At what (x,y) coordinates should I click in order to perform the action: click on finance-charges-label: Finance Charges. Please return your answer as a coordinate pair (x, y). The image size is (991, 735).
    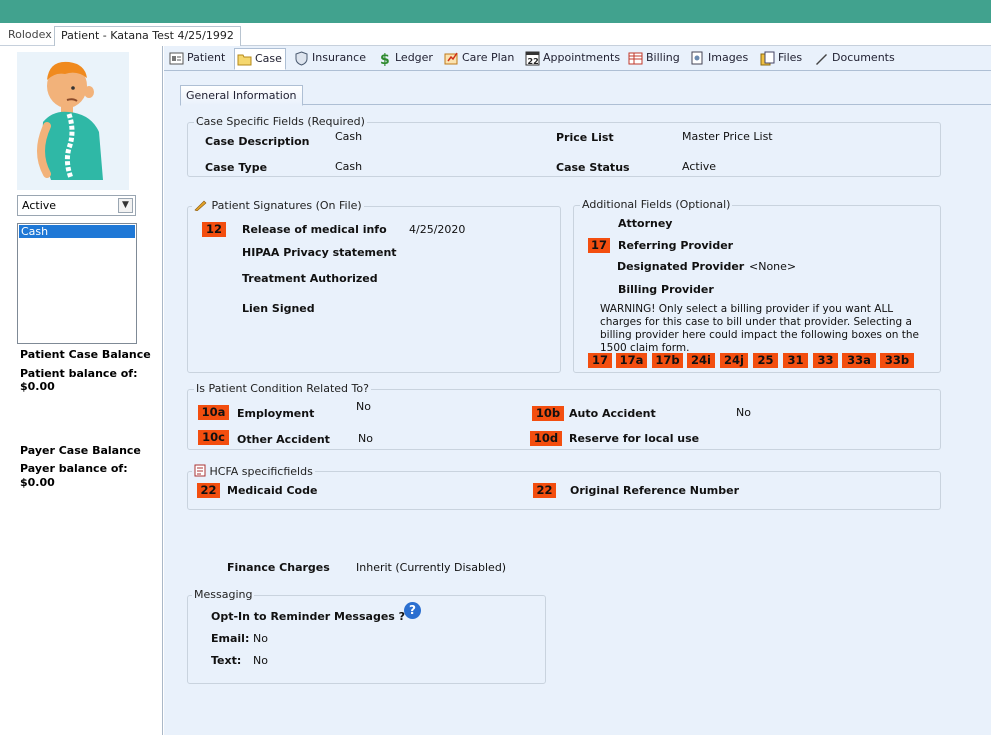
    Looking at the image, I should click on (278, 567).